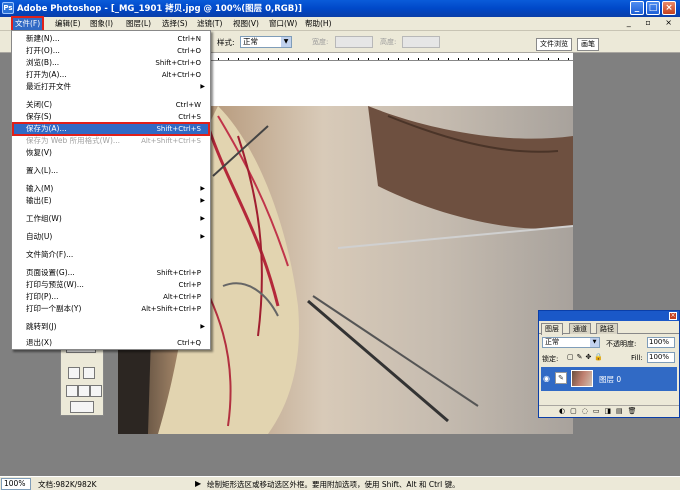 This screenshot has width=680, height=490. What do you see at coordinates (320, 42) in the screenshot?
I see `width-label: 宽度:` at bounding box center [320, 42].